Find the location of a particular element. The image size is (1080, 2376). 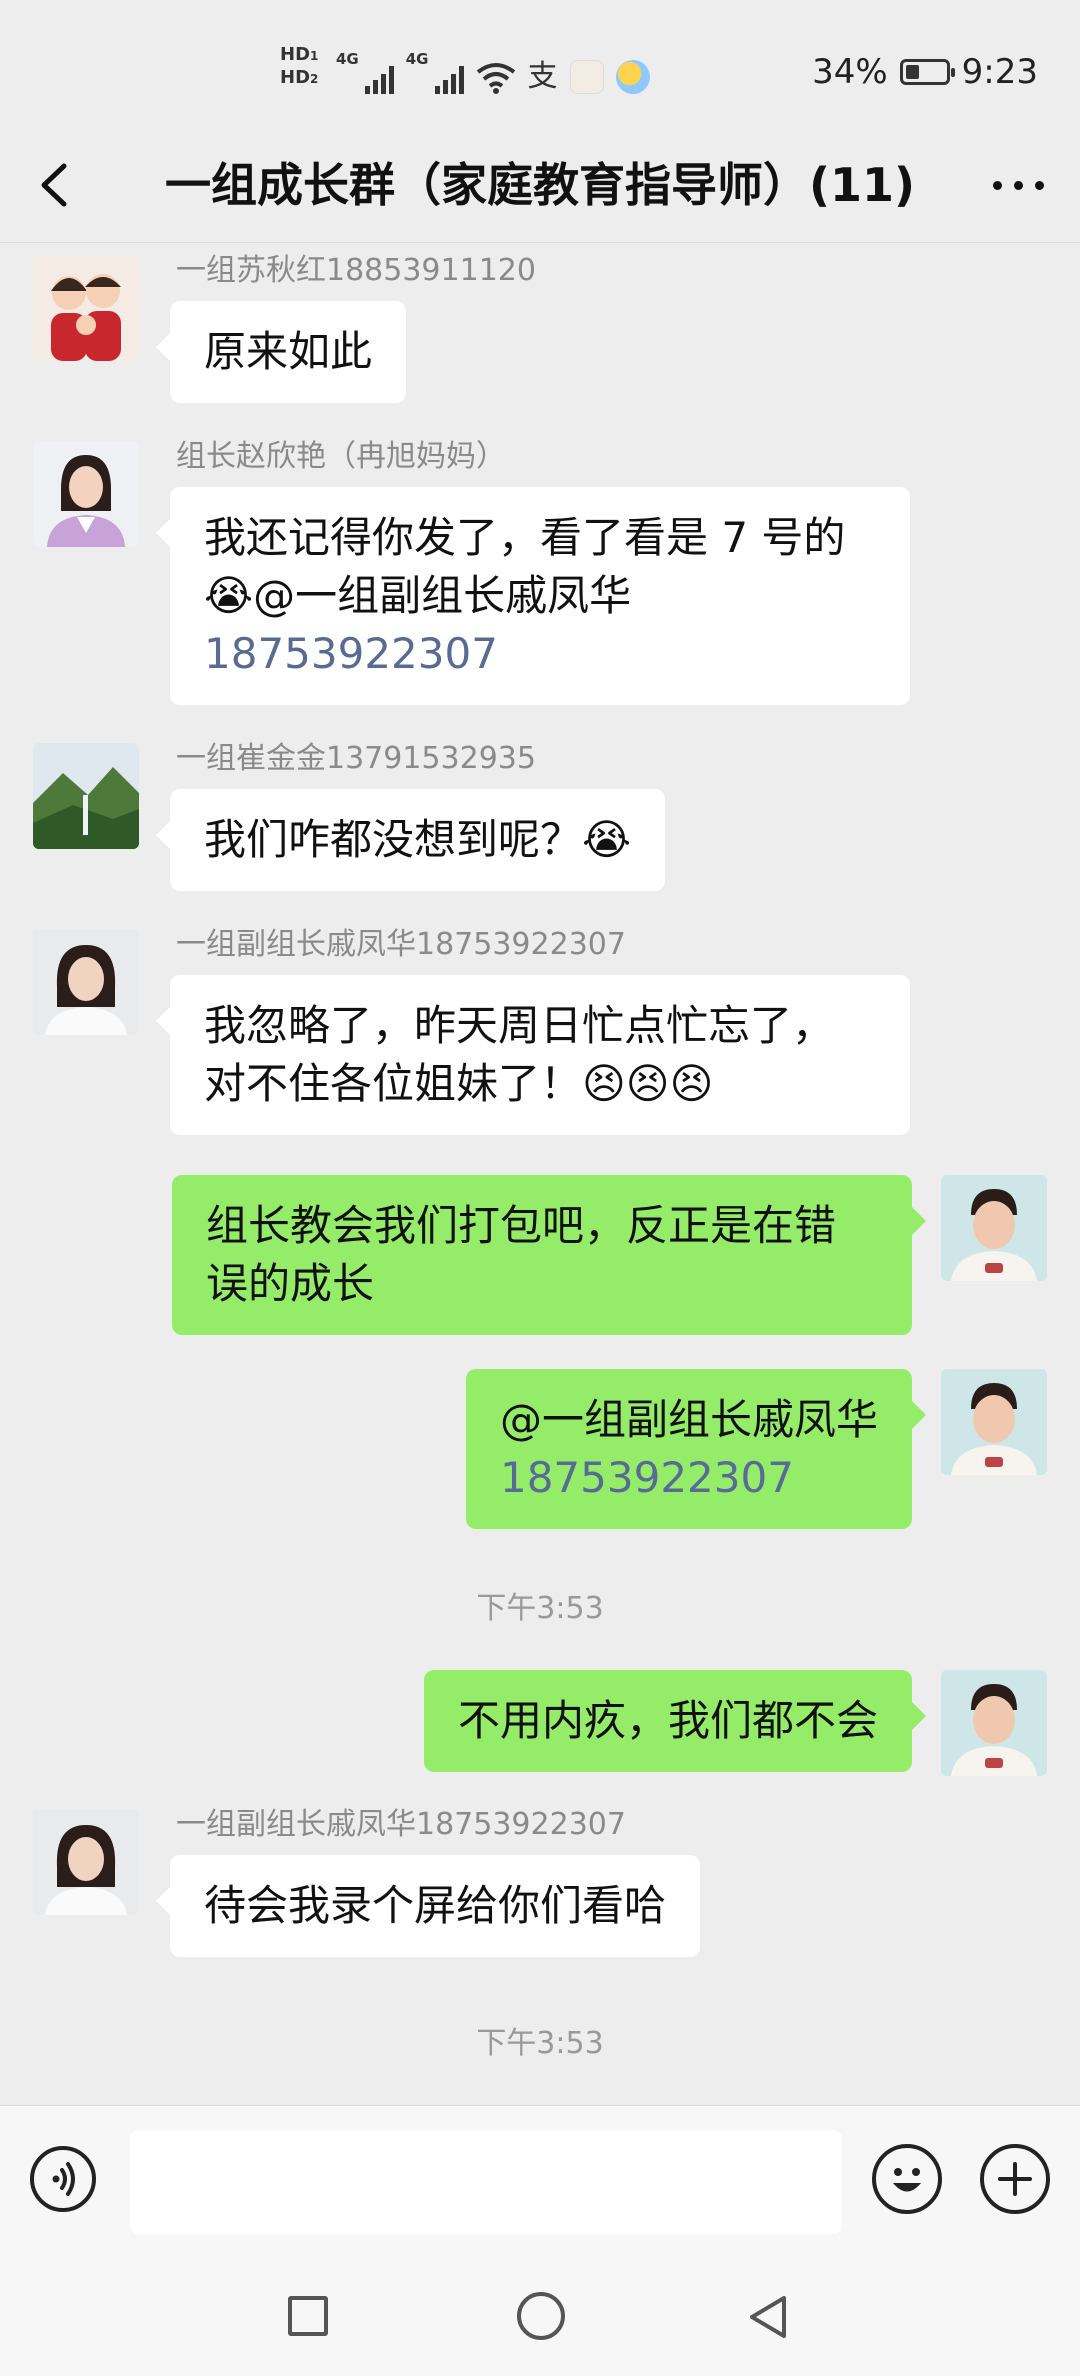

message-bubble: 我还记得你发了，看了看是 7 号的 😭@一组副组长戚凤华 18753922307 is located at coordinates (533, 596).